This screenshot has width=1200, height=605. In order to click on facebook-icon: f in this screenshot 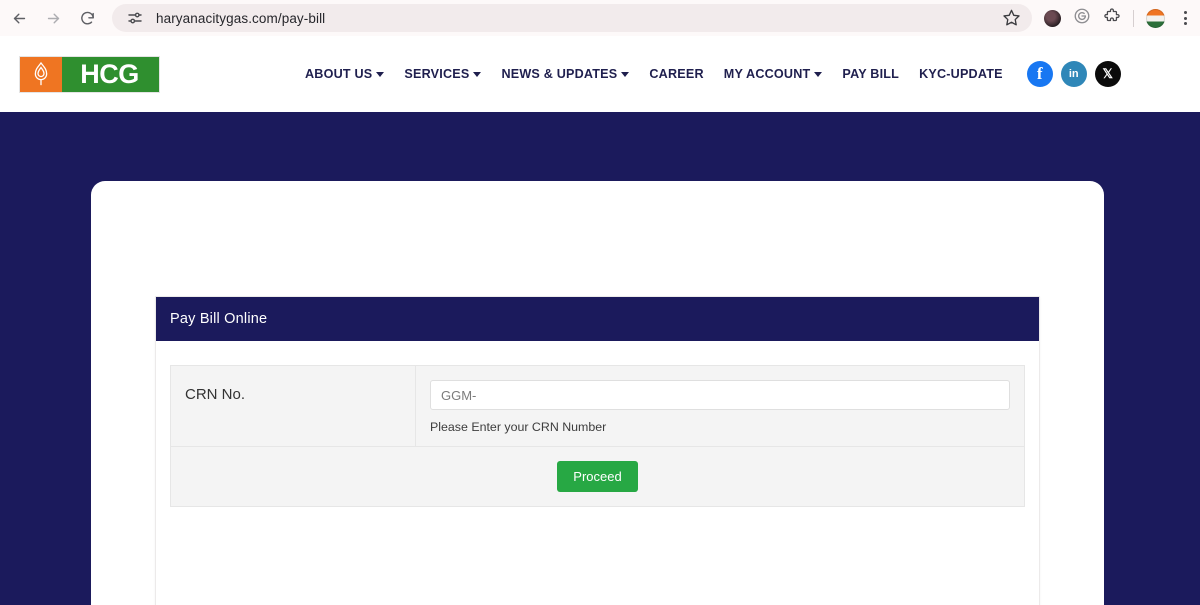, I will do `click(1039, 74)`.